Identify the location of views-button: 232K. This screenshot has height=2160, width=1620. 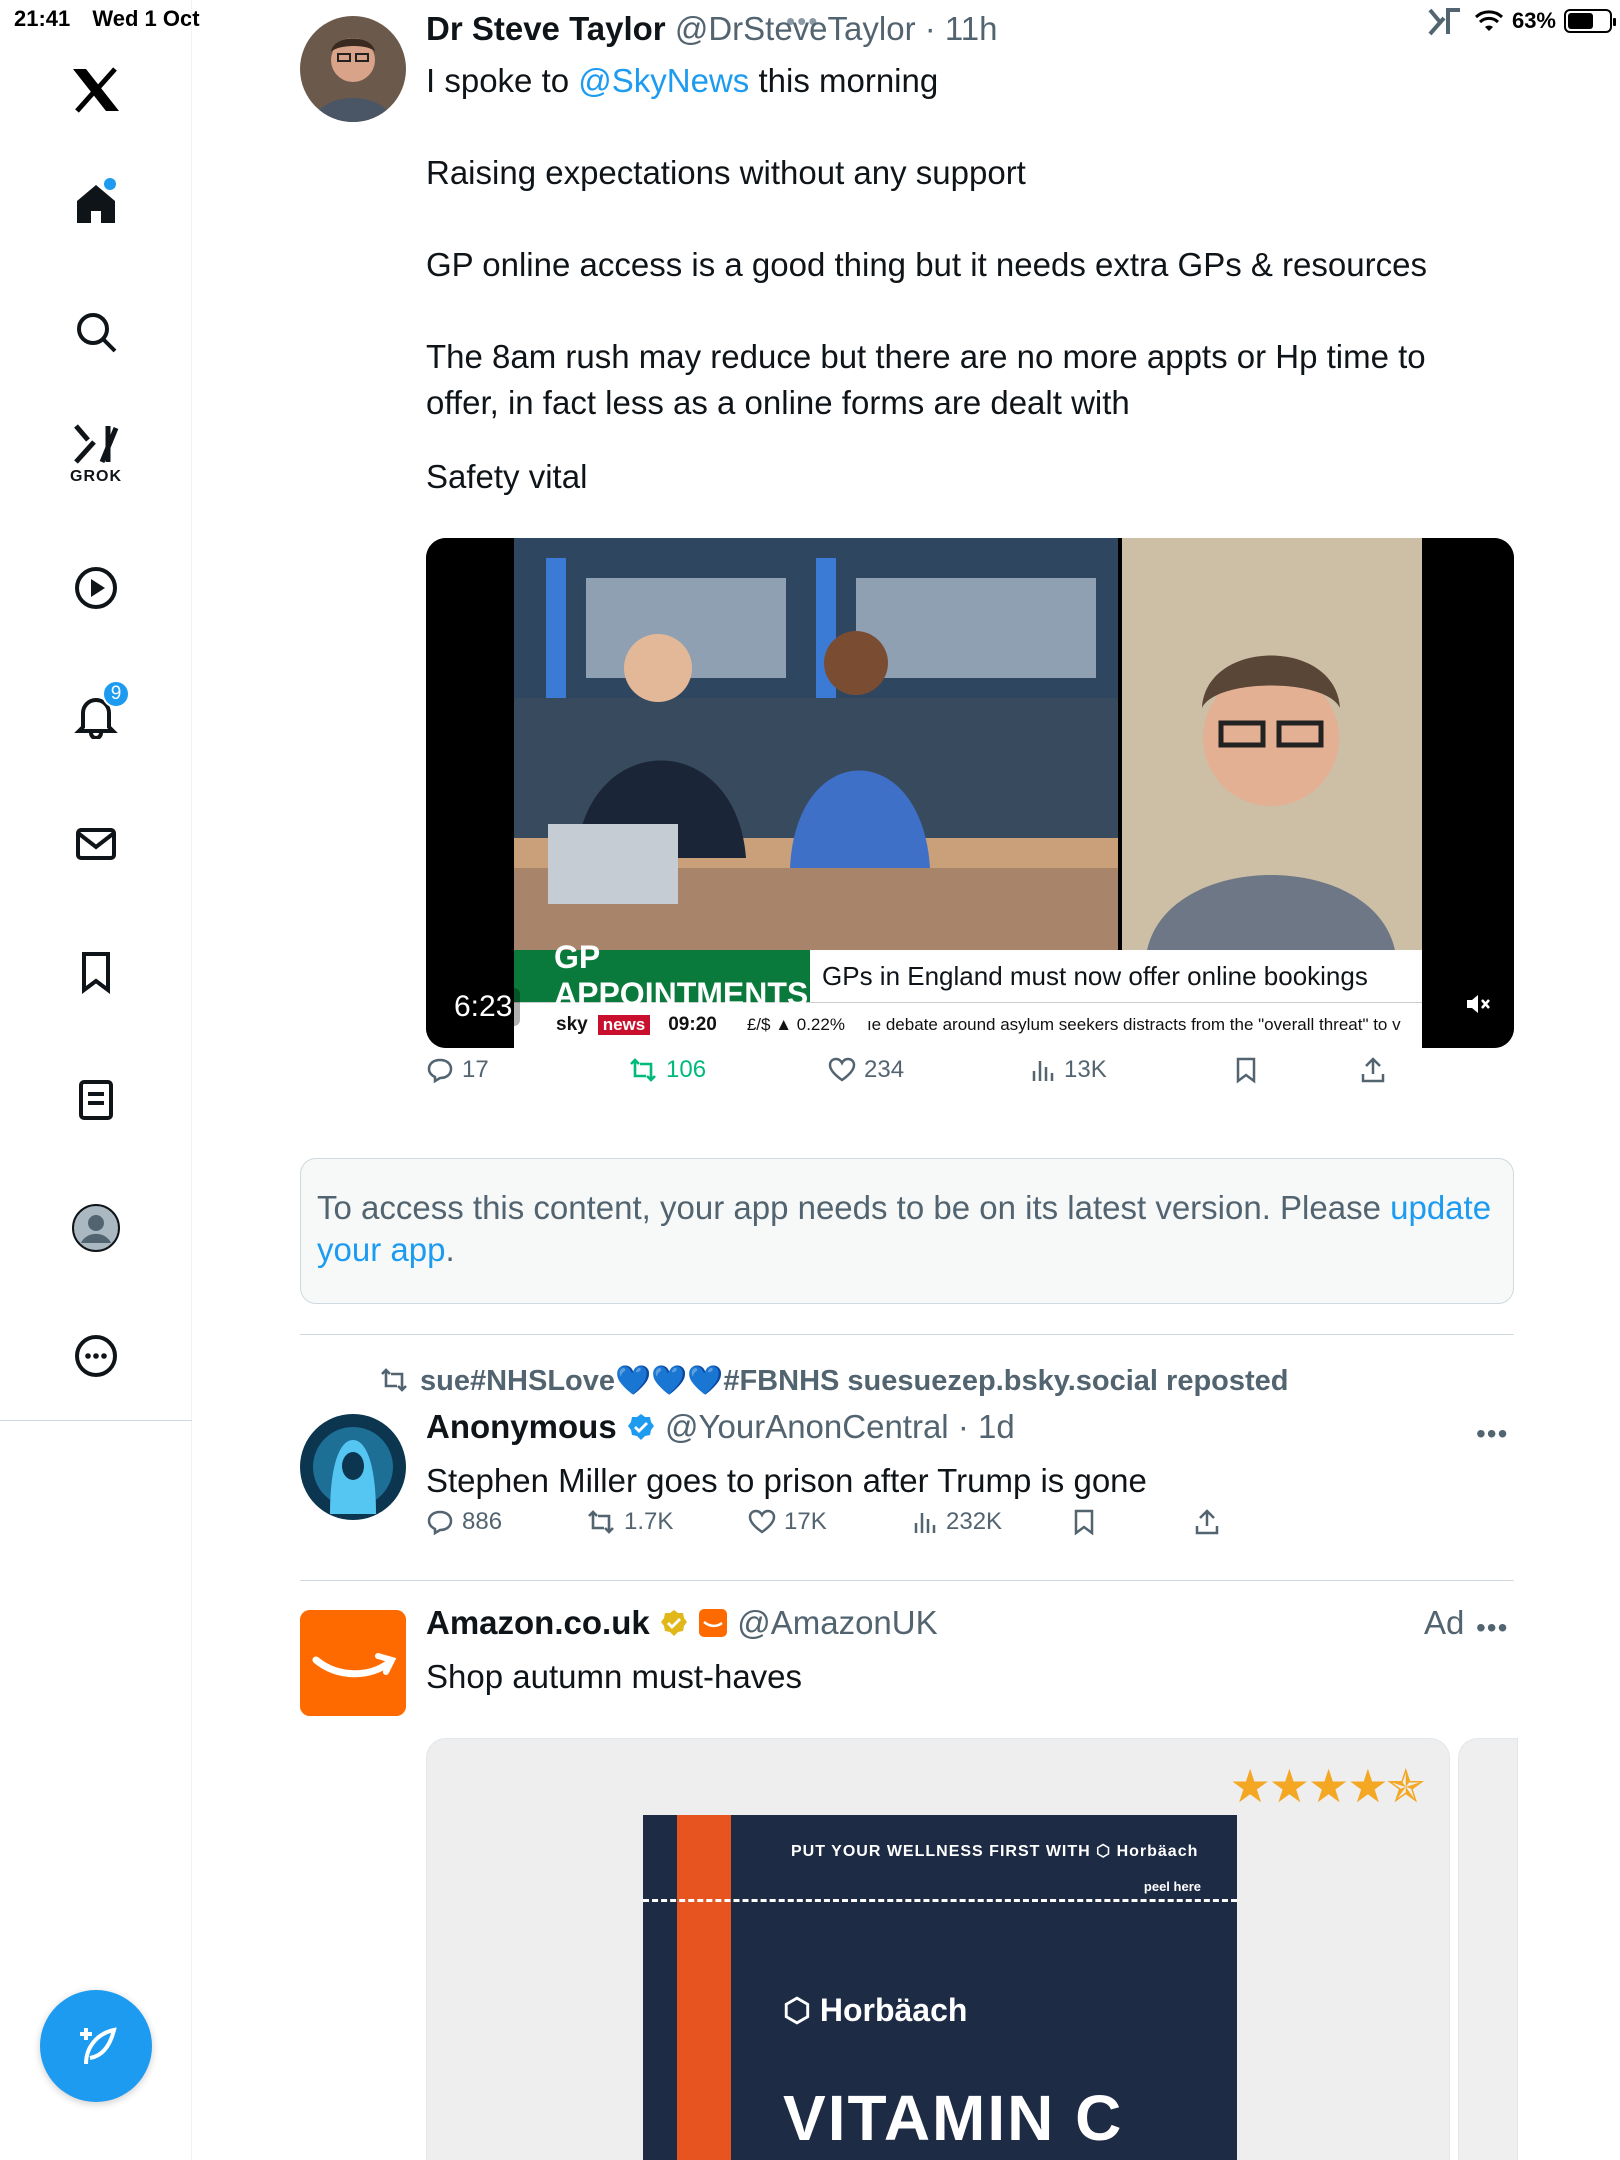
(957, 1522).